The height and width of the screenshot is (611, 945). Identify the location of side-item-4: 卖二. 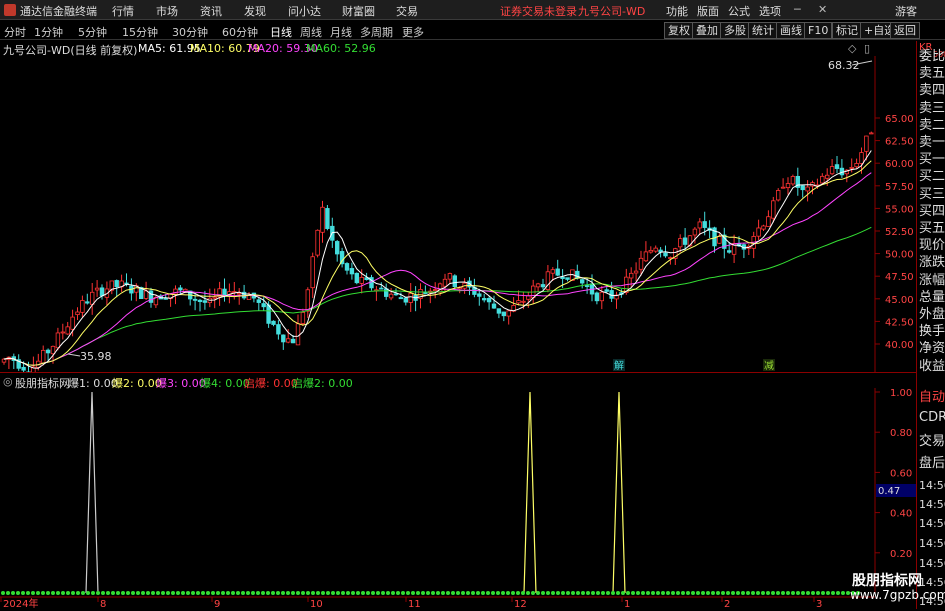
(932, 126).